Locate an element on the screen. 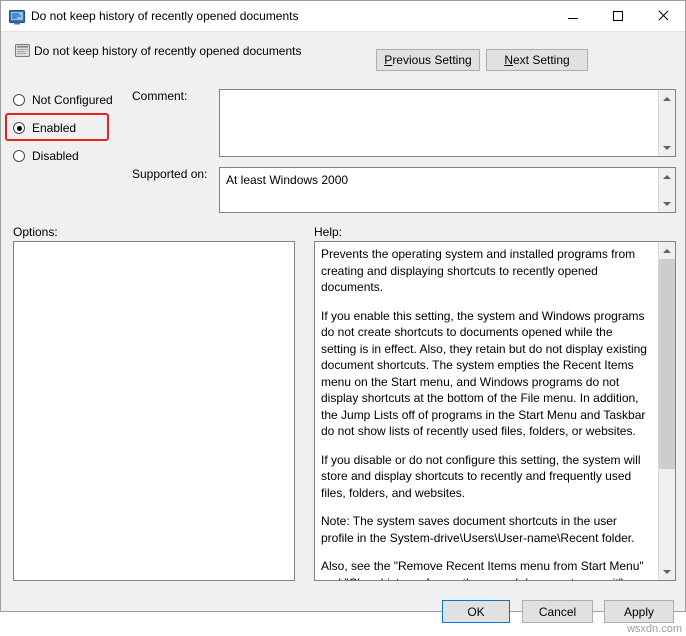 The image size is (686, 636). radio-enabled: Enabled is located at coordinates (44, 128).